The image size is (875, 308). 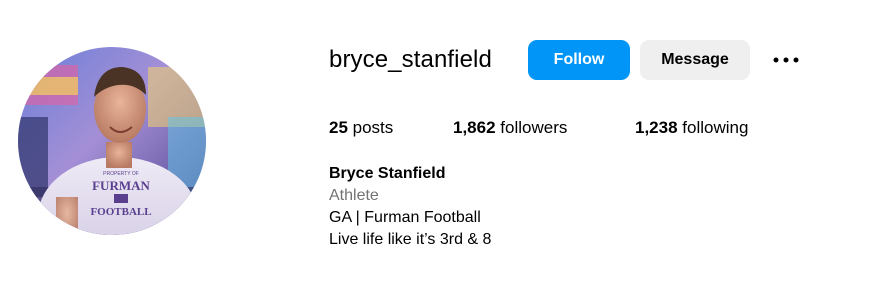 What do you see at coordinates (354, 195) in the screenshot?
I see `profile-category: Athlete` at bounding box center [354, 195].